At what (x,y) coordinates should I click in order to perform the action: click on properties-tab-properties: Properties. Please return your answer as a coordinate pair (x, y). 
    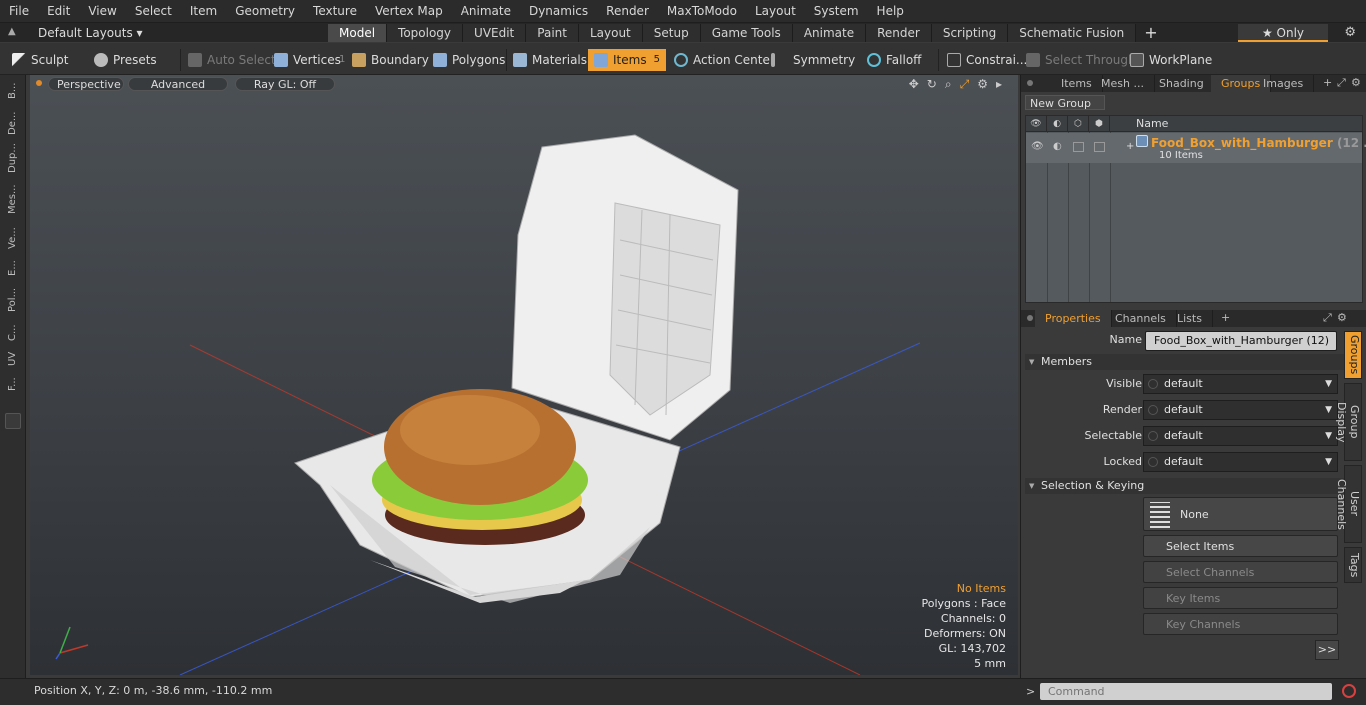
    Looking at the image, I should click on (1073, 318).